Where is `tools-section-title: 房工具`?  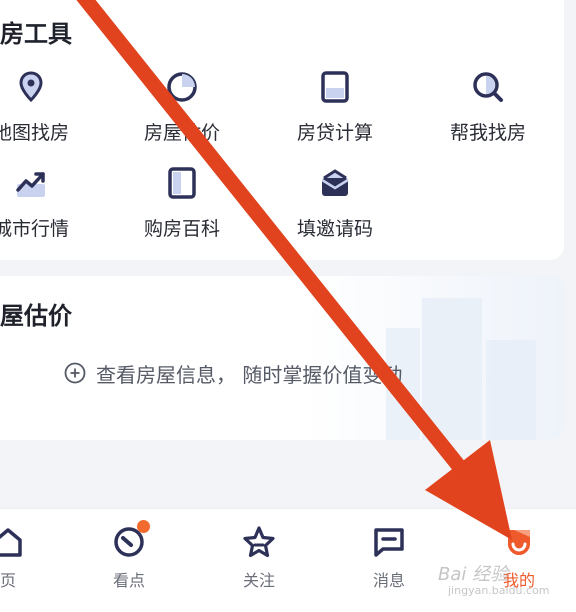
tools-section-title: 房工具 is located at coordinates (36, 34).